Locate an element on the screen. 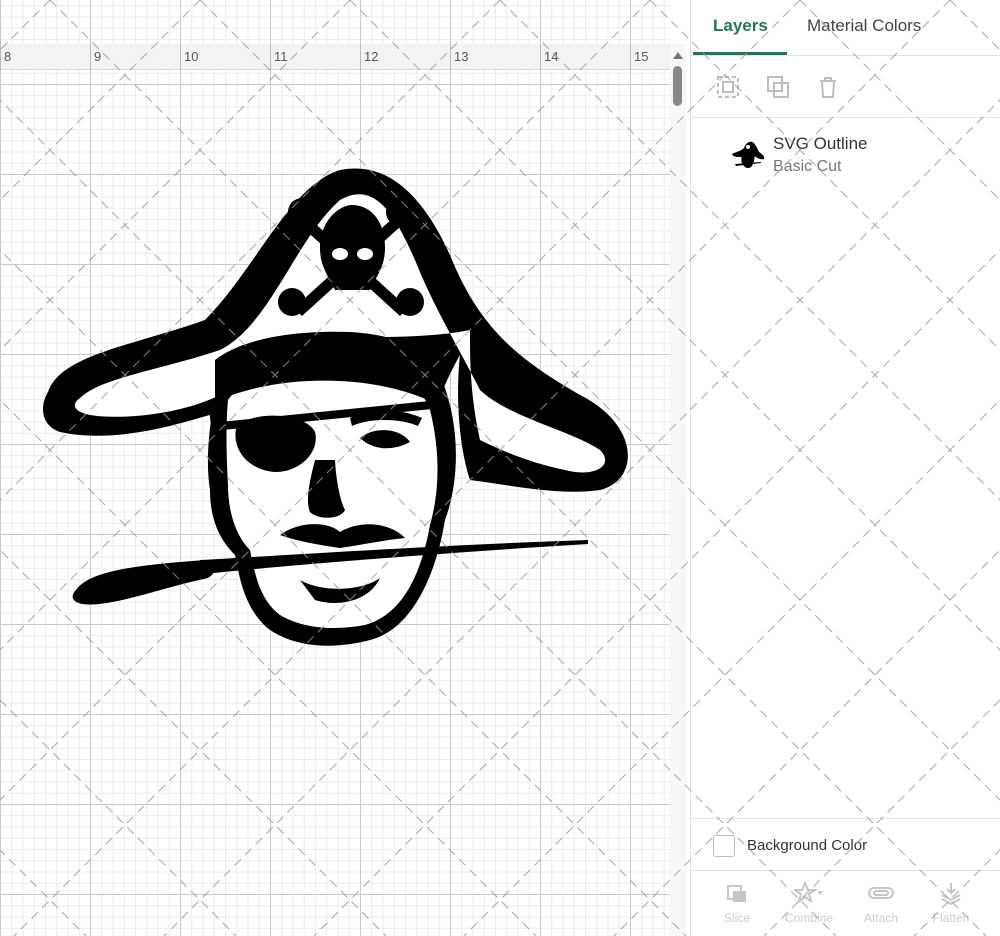 Image resolution: width=1000 pixels, height=936 pixels. slice-button: Slice is located at coordinates (737, 907).